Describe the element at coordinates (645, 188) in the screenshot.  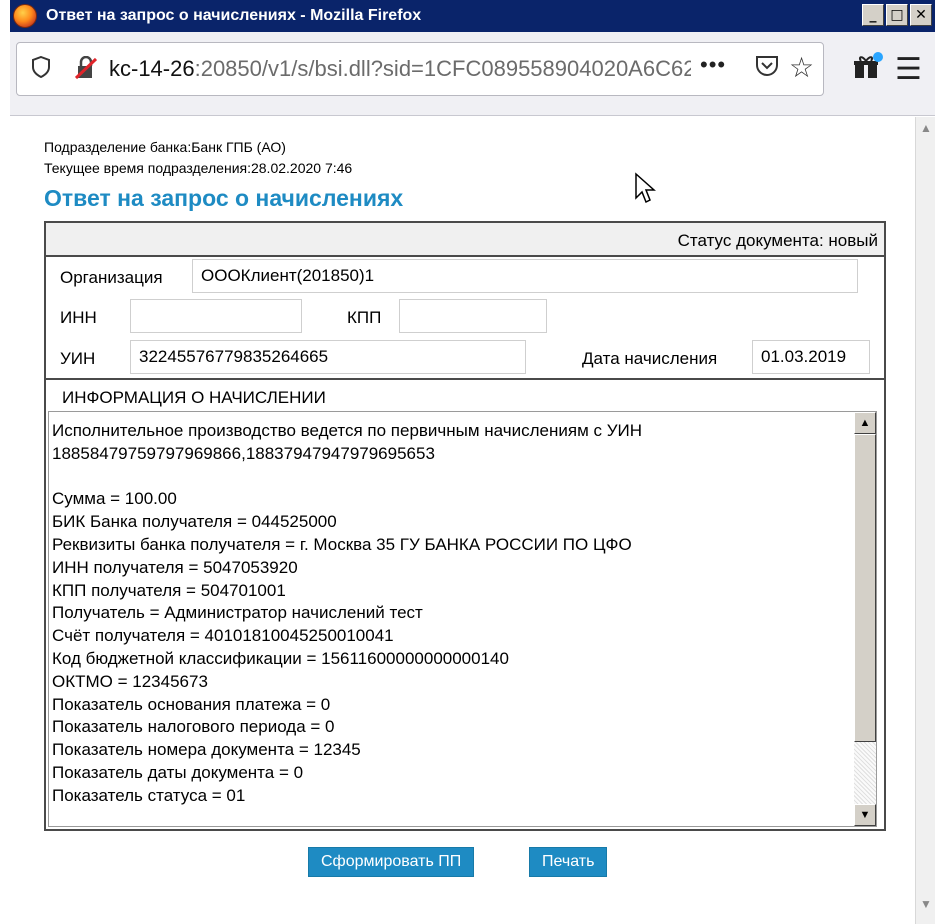
I see `mouse-cursor-icon` at that location.